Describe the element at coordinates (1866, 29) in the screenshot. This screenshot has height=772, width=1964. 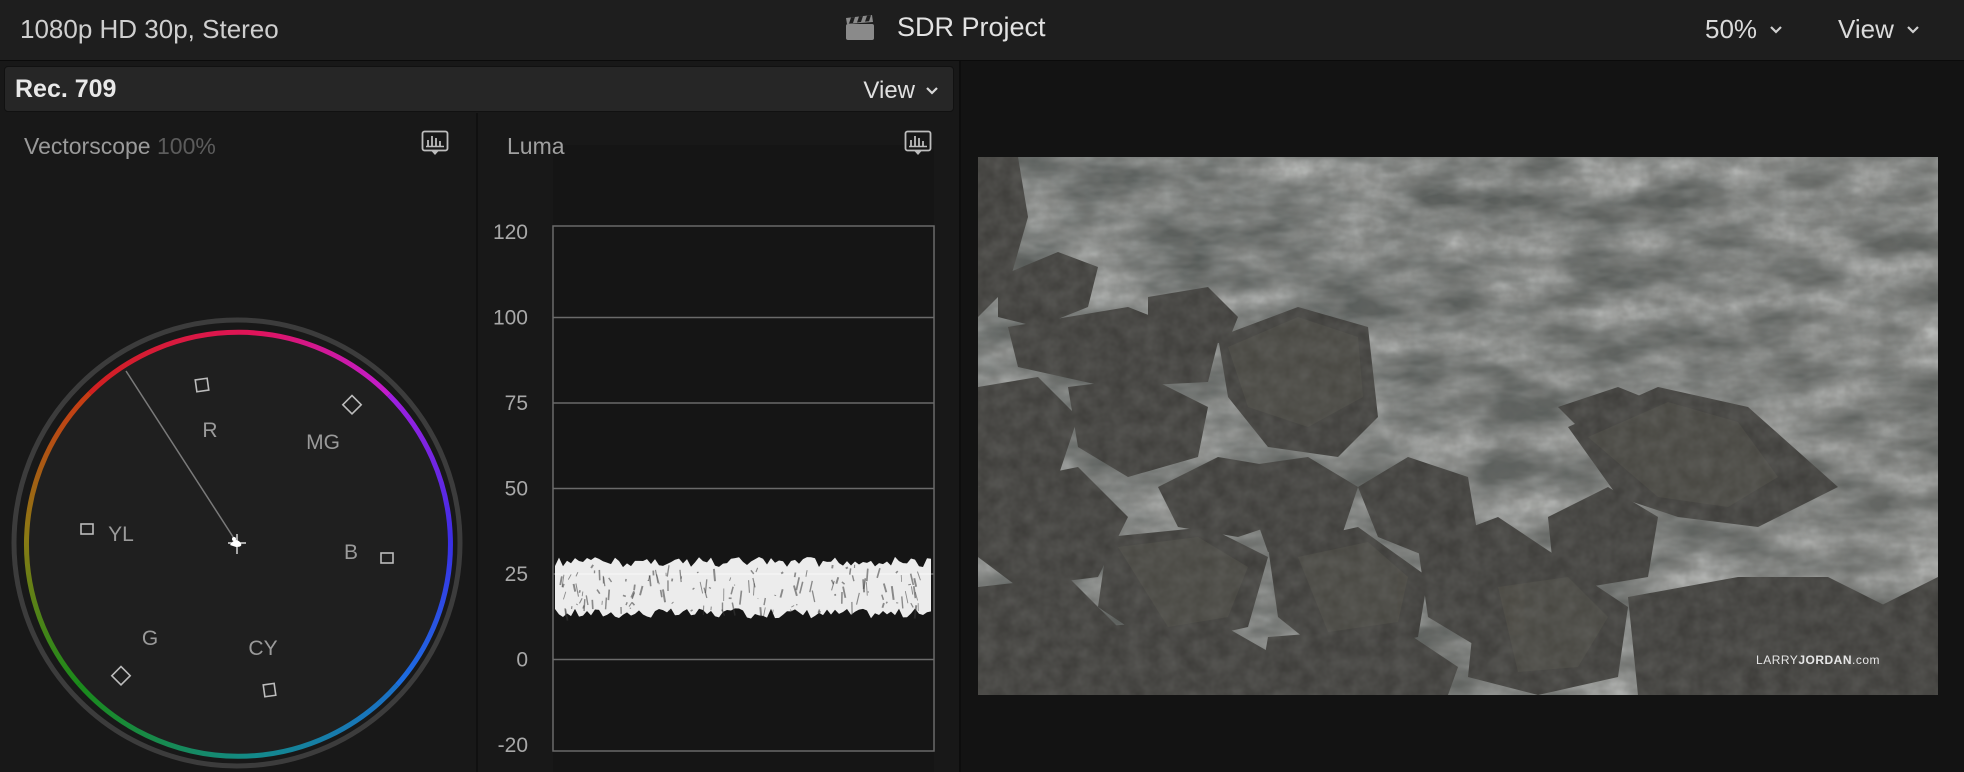
I see `viewer-view-label: View` at that location.